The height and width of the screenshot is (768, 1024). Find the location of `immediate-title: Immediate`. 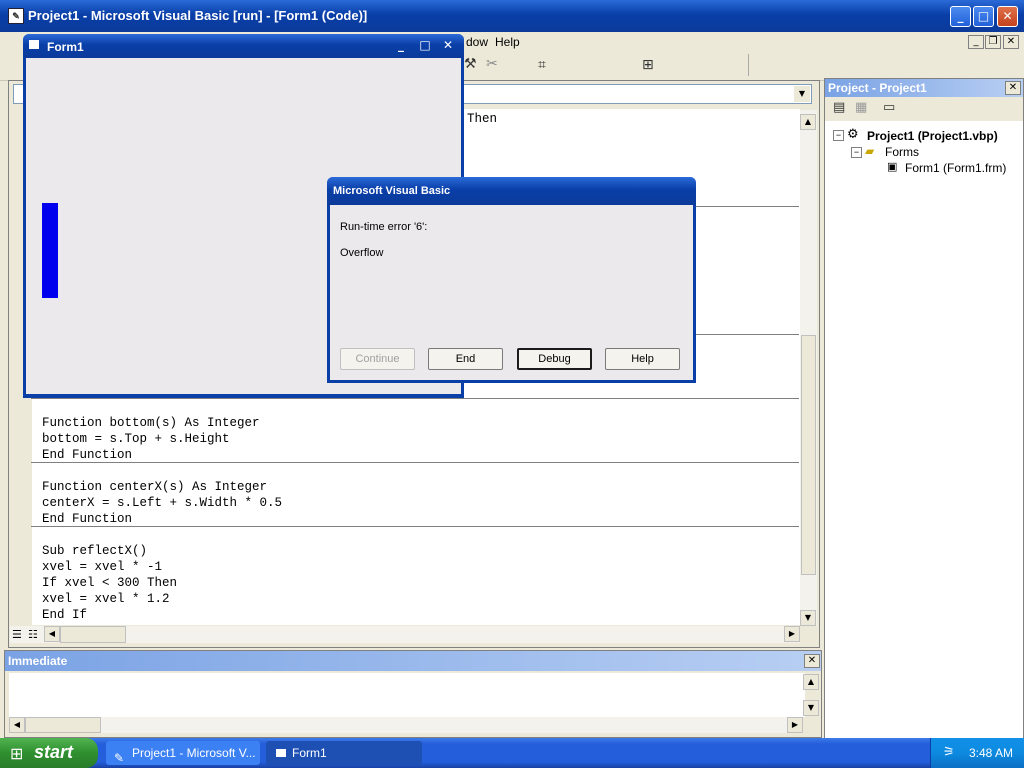

immediate-title: Immediate is located at coordinates (38, 661).